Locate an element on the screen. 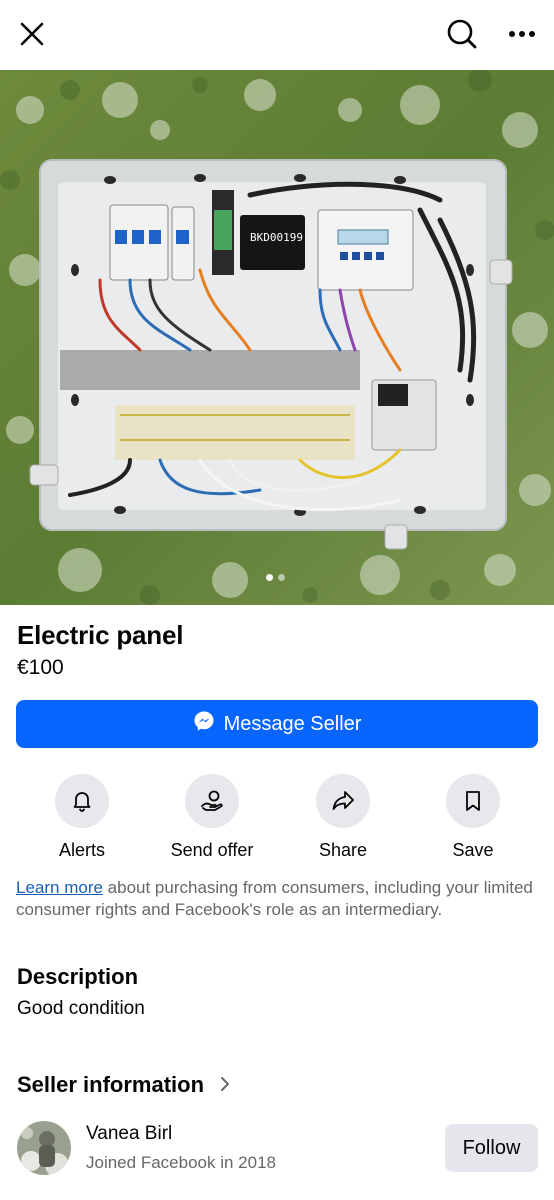  send-offer-label: Send offer is located at coordinates (212, 850).